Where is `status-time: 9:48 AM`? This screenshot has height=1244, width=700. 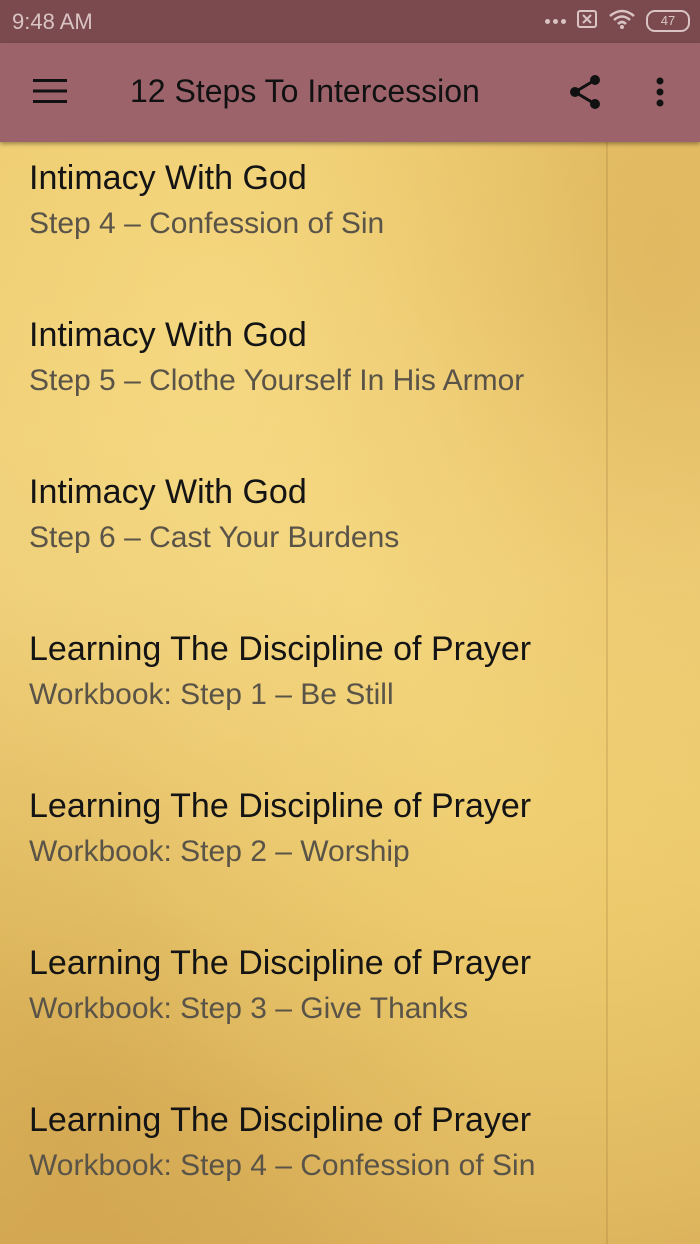
status-time: 9:48 AM is located at coordinates (52, 21).